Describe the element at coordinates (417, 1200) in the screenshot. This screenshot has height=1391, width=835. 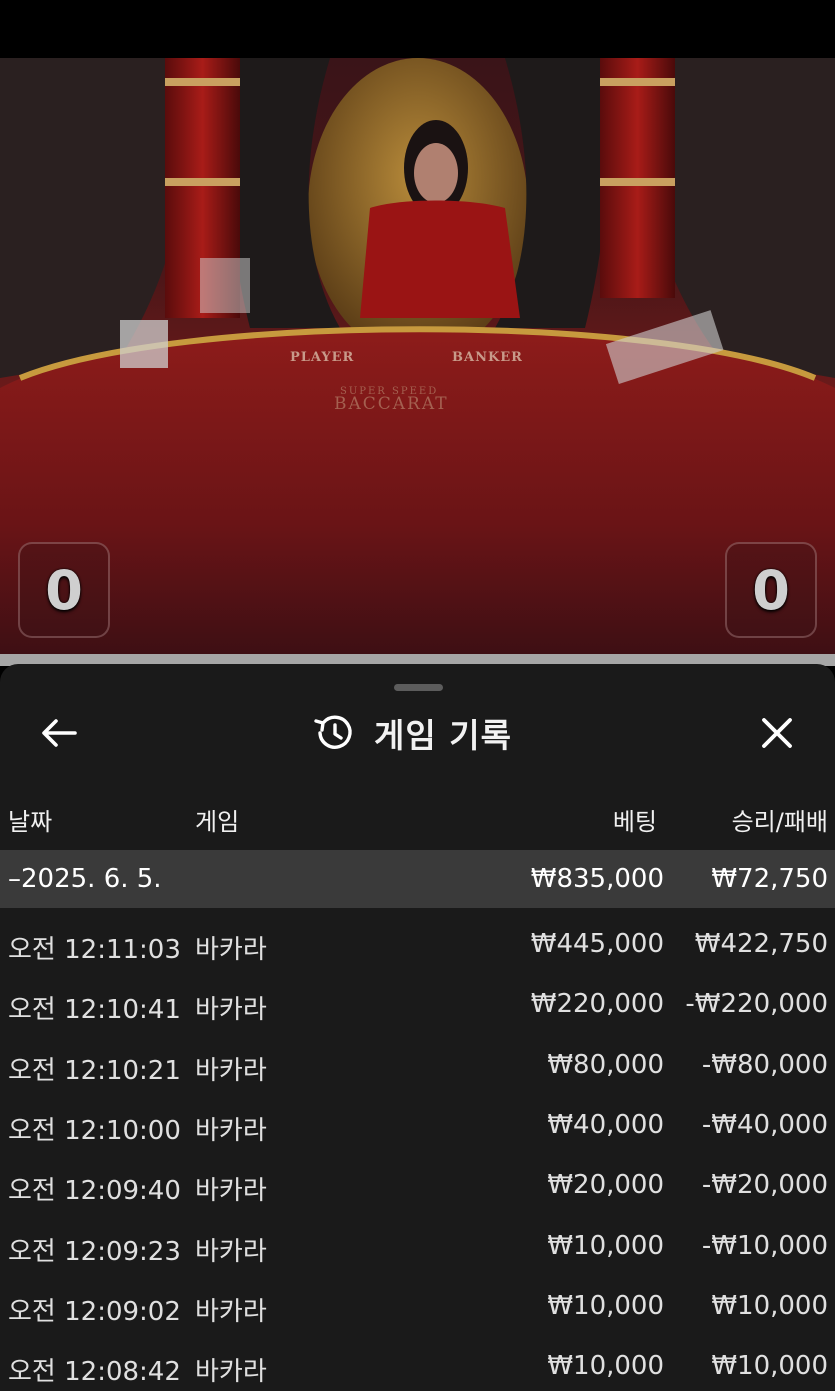
I see `table-row: 오전 12:09:40 바카라 ₩20,000 -₩20,000` at that location.